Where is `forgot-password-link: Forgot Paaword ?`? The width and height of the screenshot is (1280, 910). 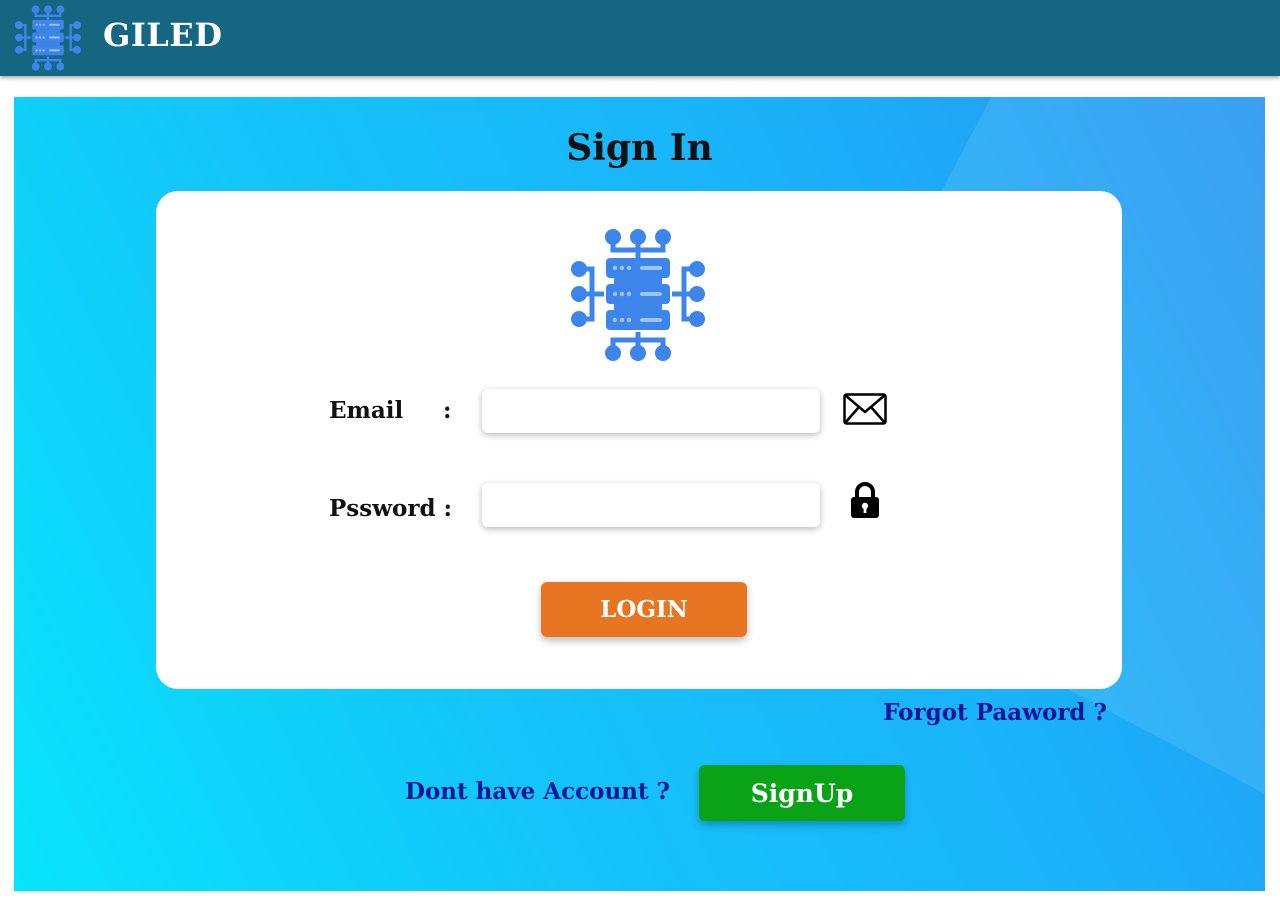 forgot-password-link: Forgot Paaword ? is located at coordinates (995, 712).